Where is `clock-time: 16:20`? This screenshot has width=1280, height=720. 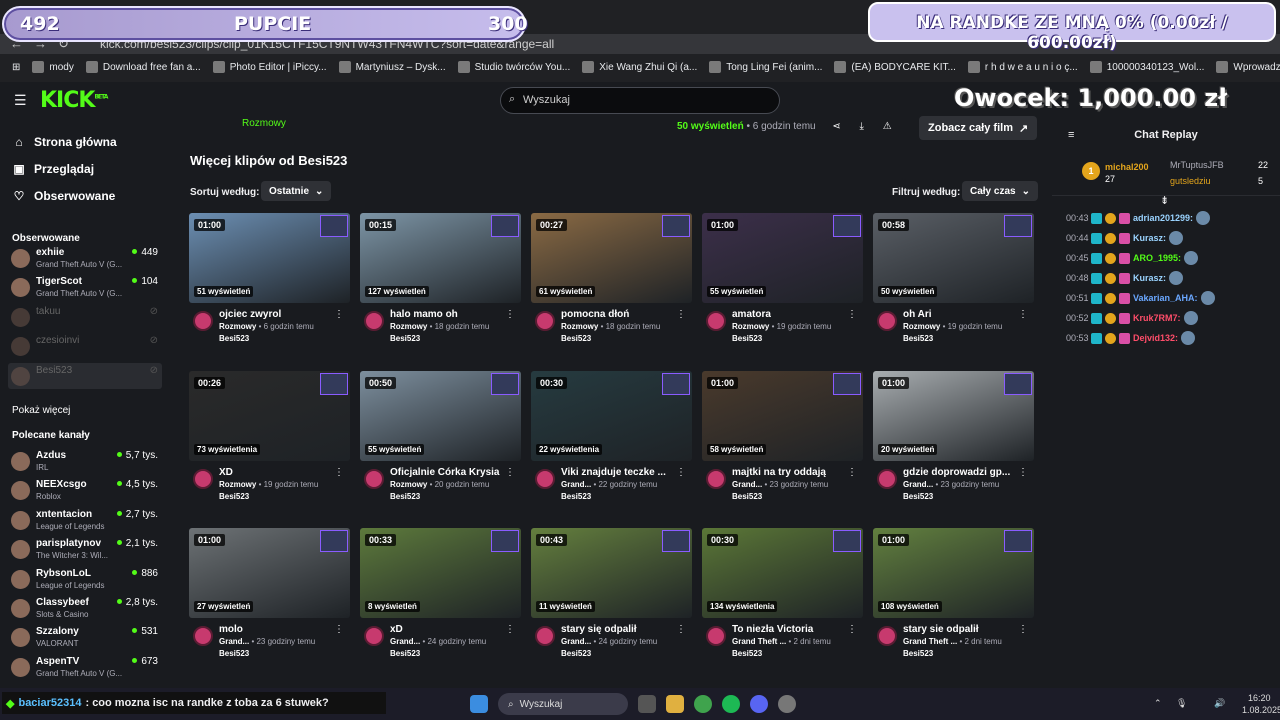 clock-time: 16:20 is located at coordinates (1259, 698).